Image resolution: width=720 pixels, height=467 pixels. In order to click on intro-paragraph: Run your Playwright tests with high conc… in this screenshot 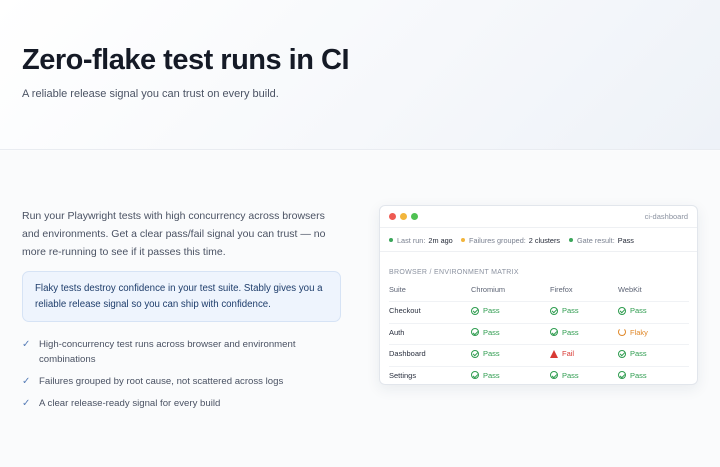, I will do `click(174, 234)`.